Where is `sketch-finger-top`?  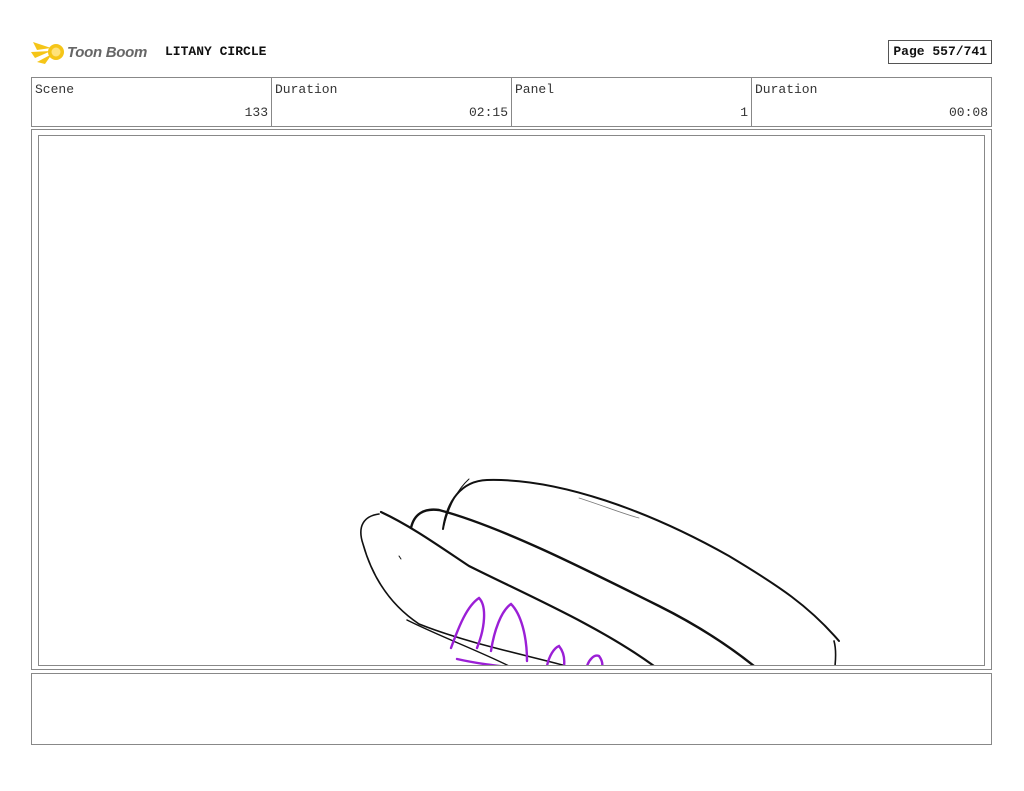 sketch-finger-top is located at coordinates (641, 560).